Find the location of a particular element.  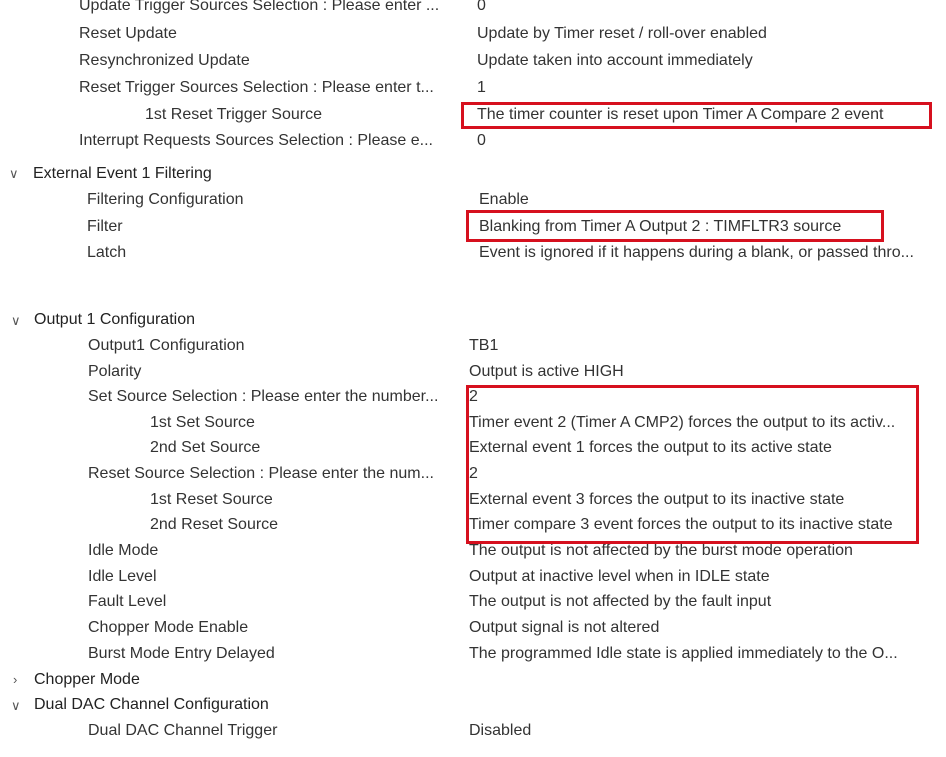

param-label: Latch is located at coordinates (107, 252).